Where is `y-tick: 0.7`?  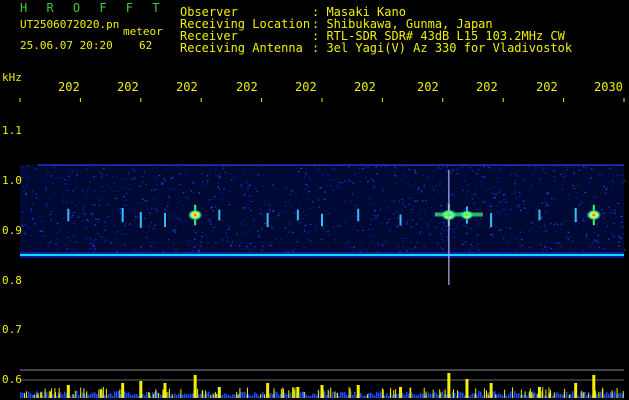 y-tick: 0.7 is located at coordinates (12, 329).